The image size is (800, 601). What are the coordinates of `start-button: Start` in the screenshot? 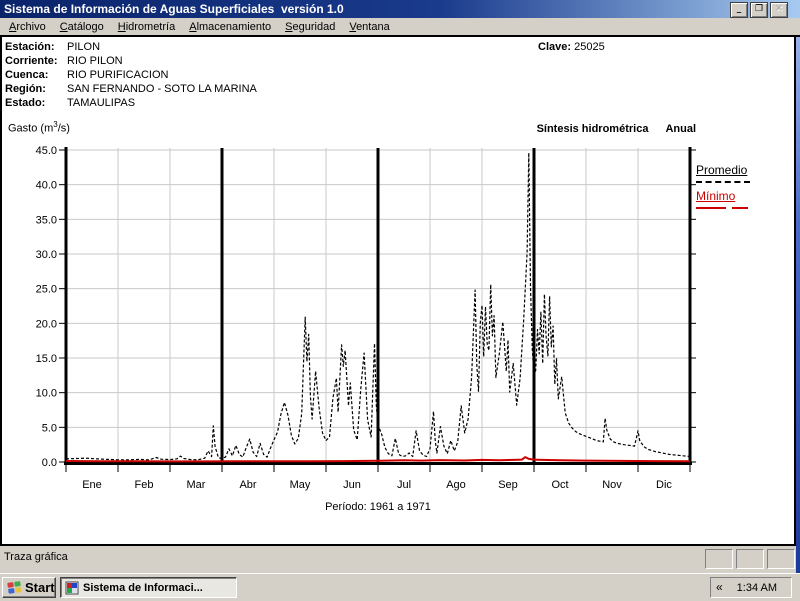 It's located at (29, 587).